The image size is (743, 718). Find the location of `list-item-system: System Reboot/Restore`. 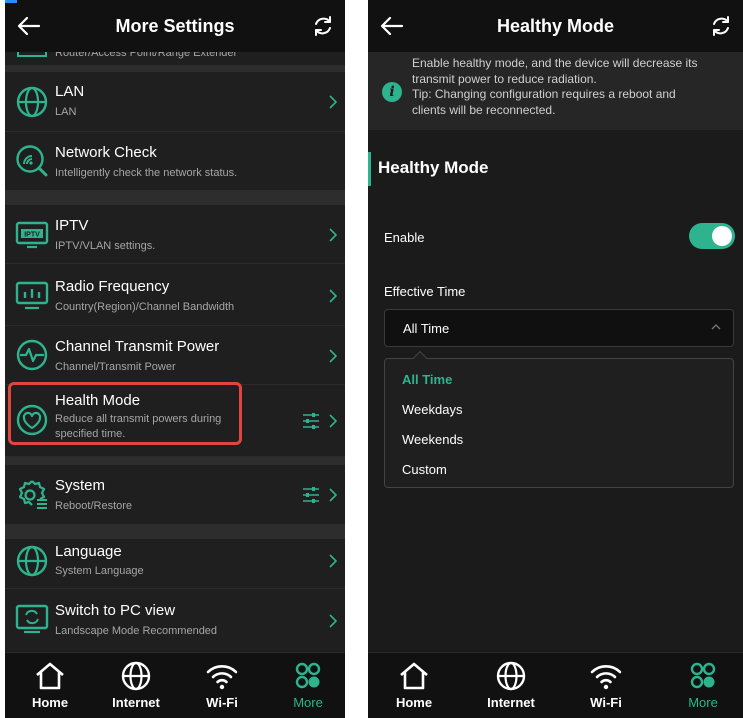

list-item-system: System Reboot/Restore is located at coordinates (175, 495).